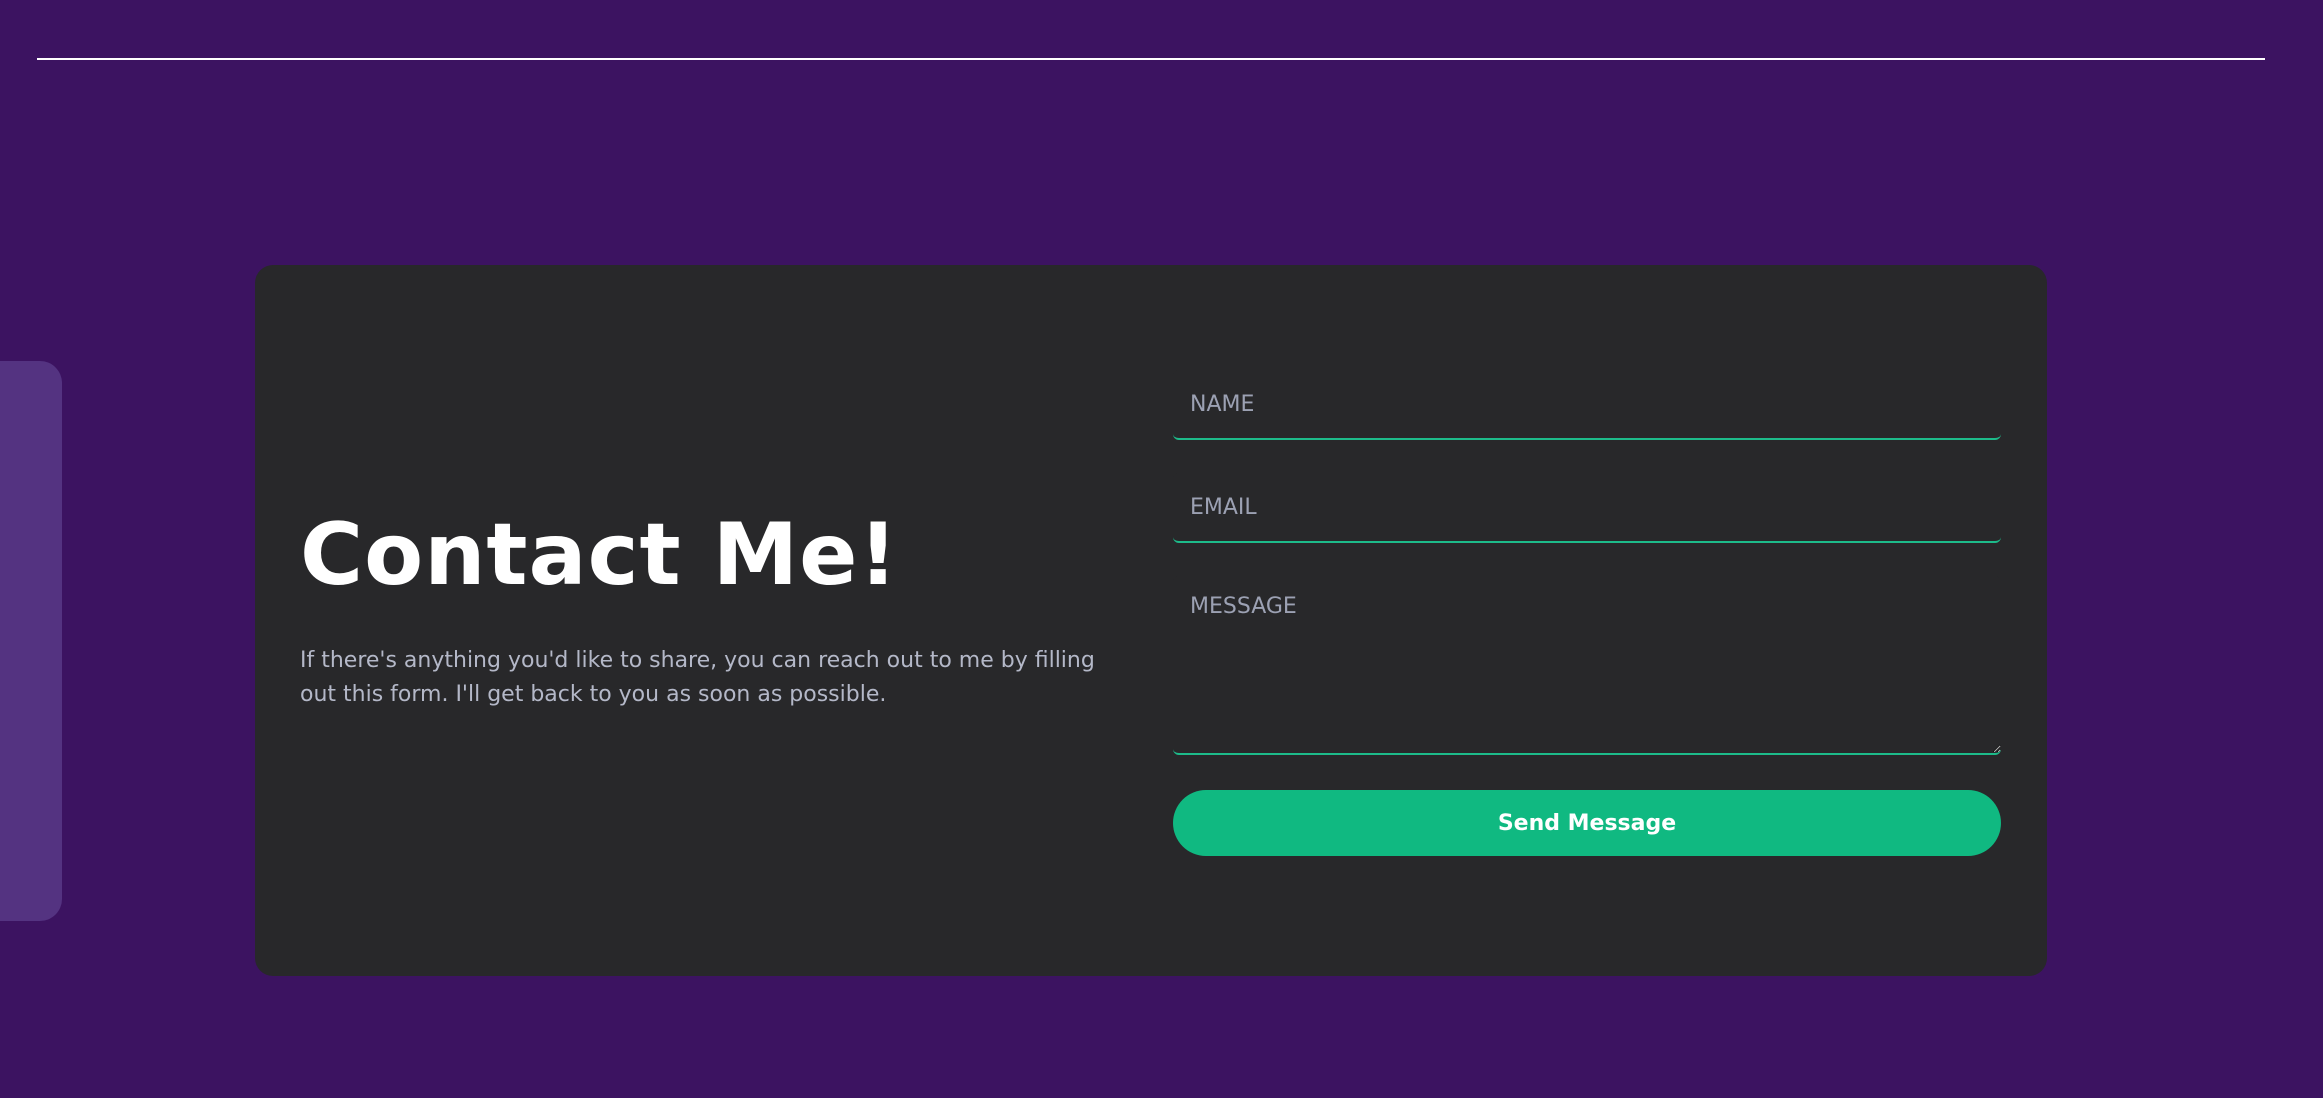 The image size is (2323, 1098). I want to click on email-field, so click(1587, 508).